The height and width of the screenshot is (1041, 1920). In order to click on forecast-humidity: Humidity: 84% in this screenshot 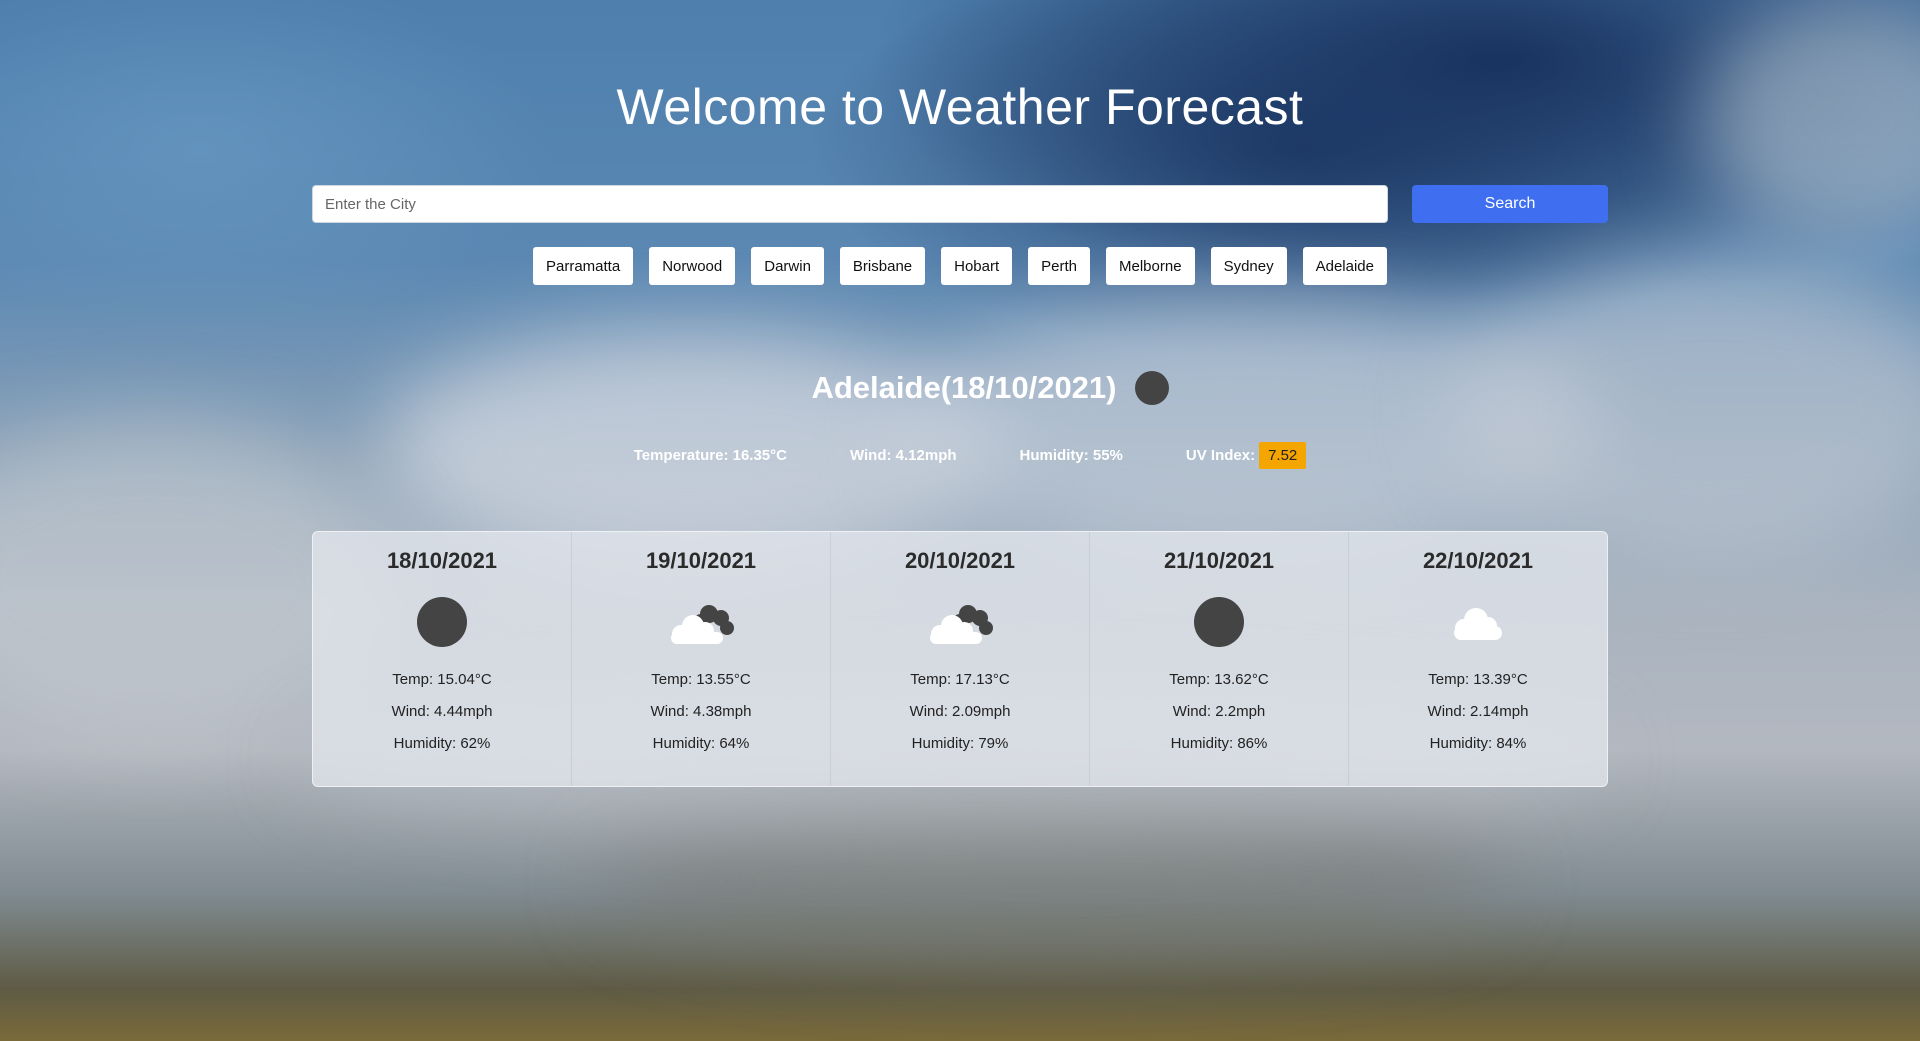, I will do `click(1478, 743)`.